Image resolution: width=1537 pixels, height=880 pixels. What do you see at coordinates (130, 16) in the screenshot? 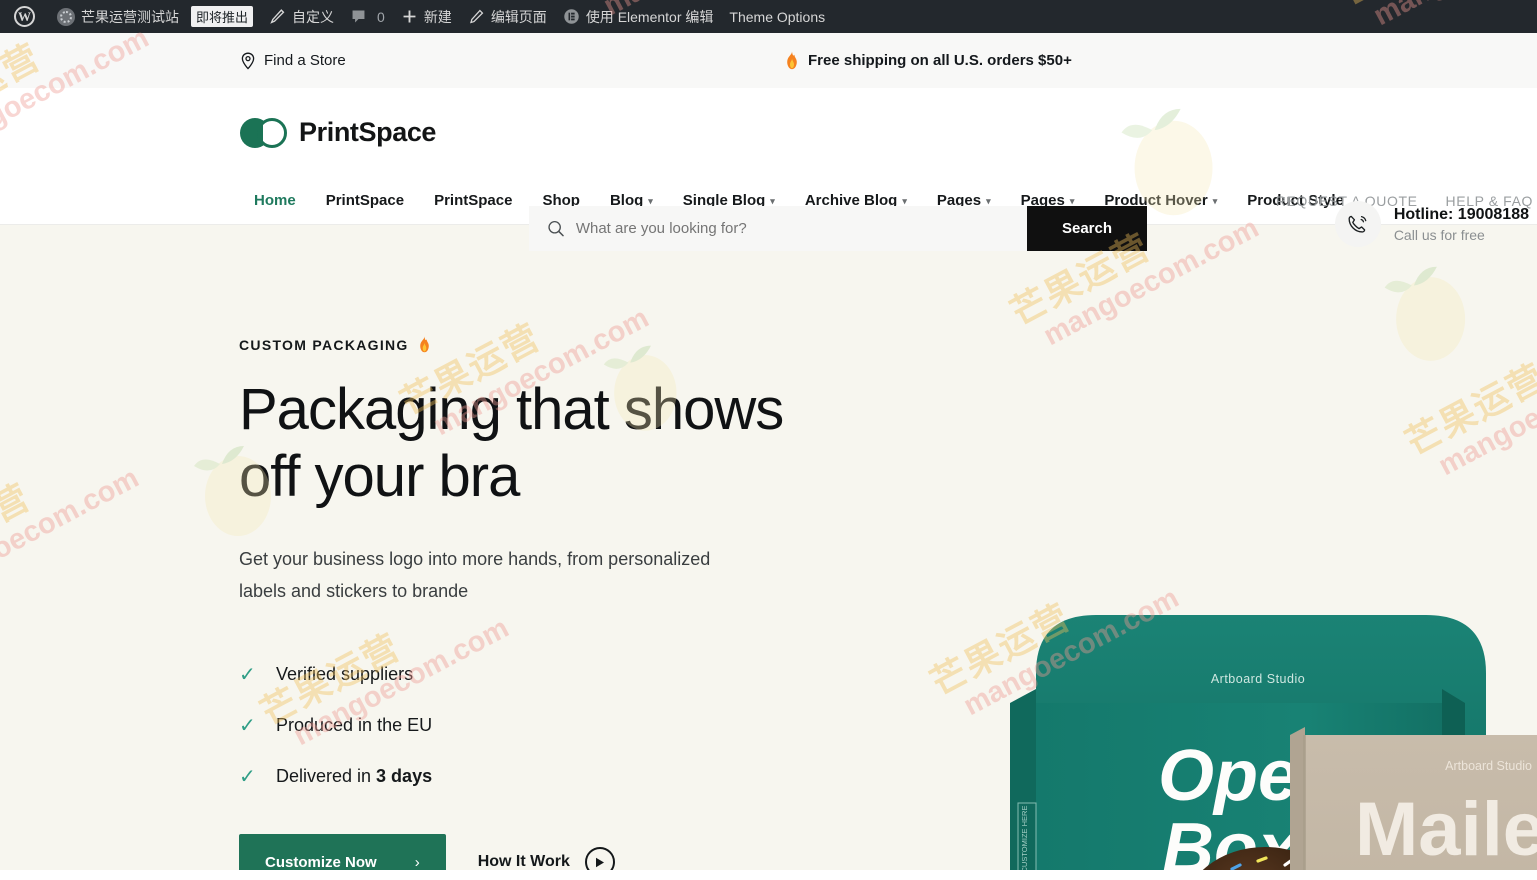
I see `site-name-label: 芒果运营测试站` at bounding box center [130, 16].